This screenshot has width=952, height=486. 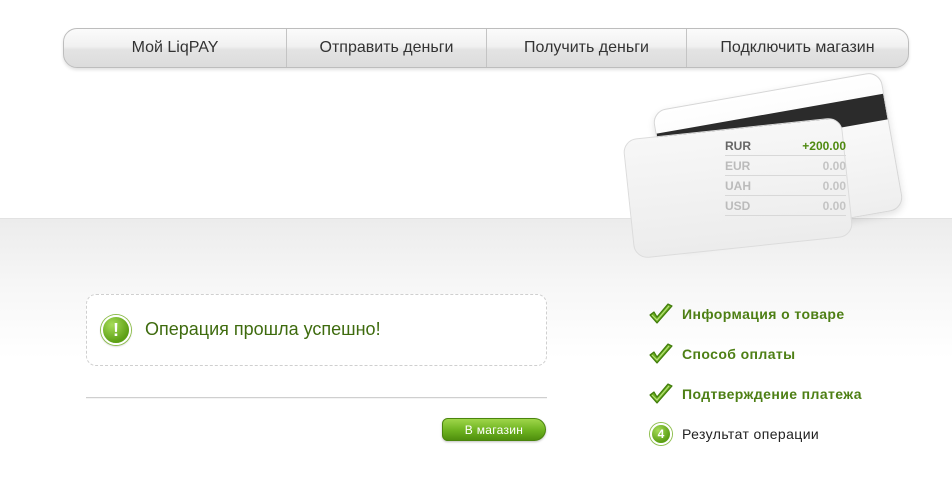 What do you see at coordinates (661, 434) in the screenshot?
I see `step-number-badge: 4` at bounding box center [661, 434].